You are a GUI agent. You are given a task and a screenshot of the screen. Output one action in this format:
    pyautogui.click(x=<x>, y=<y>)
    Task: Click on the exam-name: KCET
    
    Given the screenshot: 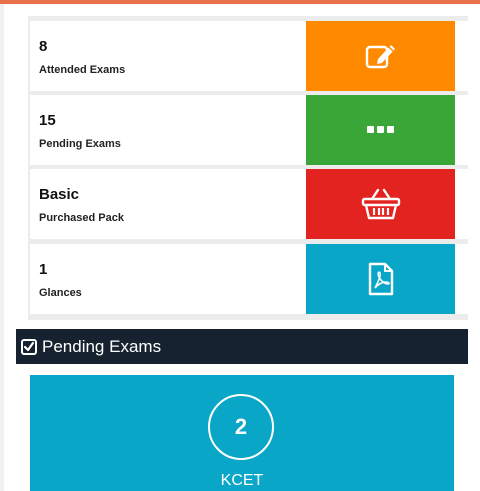 What is the action you would take?
    pyautogui.click(x=242, y=480)
    